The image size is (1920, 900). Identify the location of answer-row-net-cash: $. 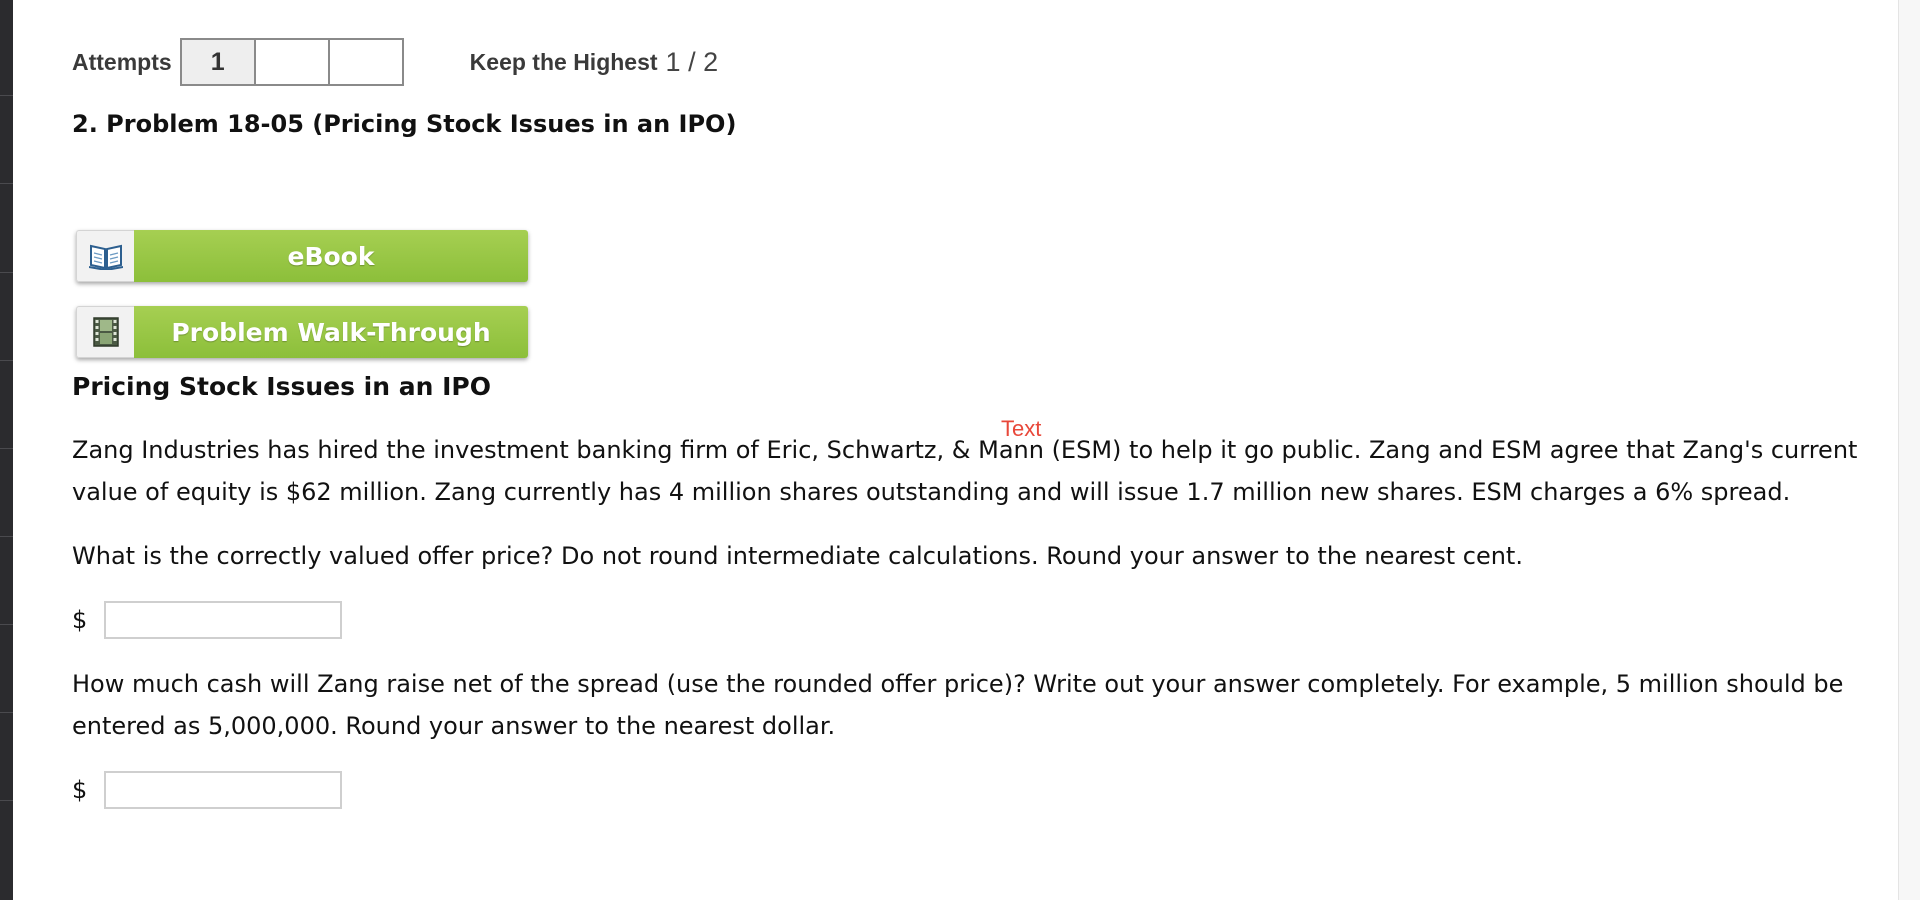
(207, 790).